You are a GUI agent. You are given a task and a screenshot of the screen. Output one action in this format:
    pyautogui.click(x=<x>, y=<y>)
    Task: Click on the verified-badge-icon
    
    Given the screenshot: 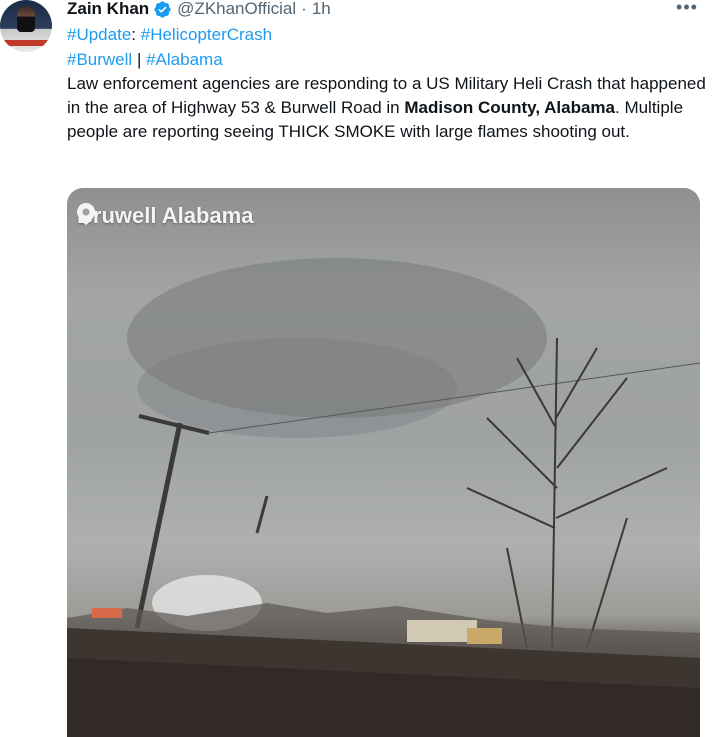 What is the action you would take?
    pyautogui.click(x=162, y=9)
    